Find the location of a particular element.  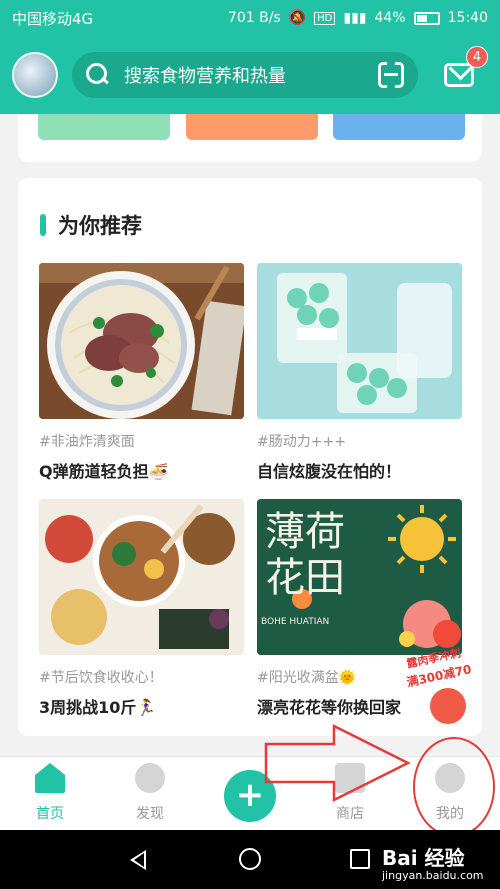

category-card-green is located at coordinates (104, 127).